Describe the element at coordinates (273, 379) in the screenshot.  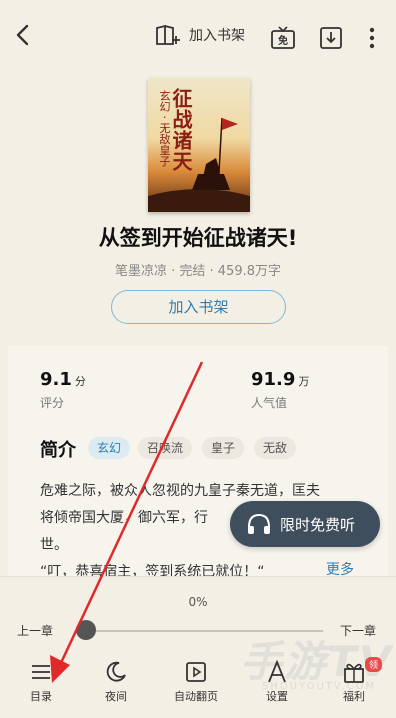
I see `popularity-value: 91.9` at that location.